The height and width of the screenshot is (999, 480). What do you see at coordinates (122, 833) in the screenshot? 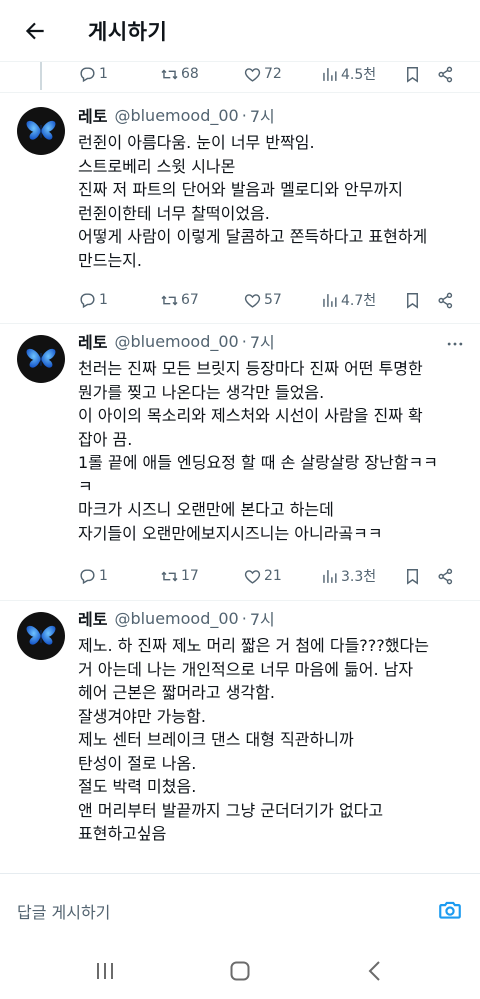
I see `tweet-line: 표현하고싶음` at bounding box center [122, 833].